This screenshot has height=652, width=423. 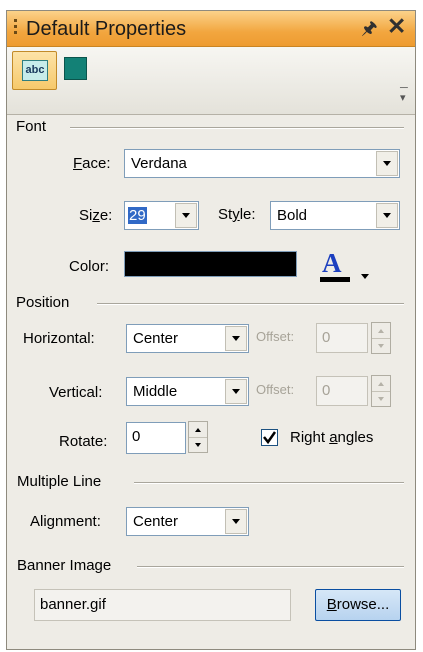 What do you see at coordinates (65, 521) in the screenshot?
I see `alignment-label: Alignment:` at bounding box center [65, 521].